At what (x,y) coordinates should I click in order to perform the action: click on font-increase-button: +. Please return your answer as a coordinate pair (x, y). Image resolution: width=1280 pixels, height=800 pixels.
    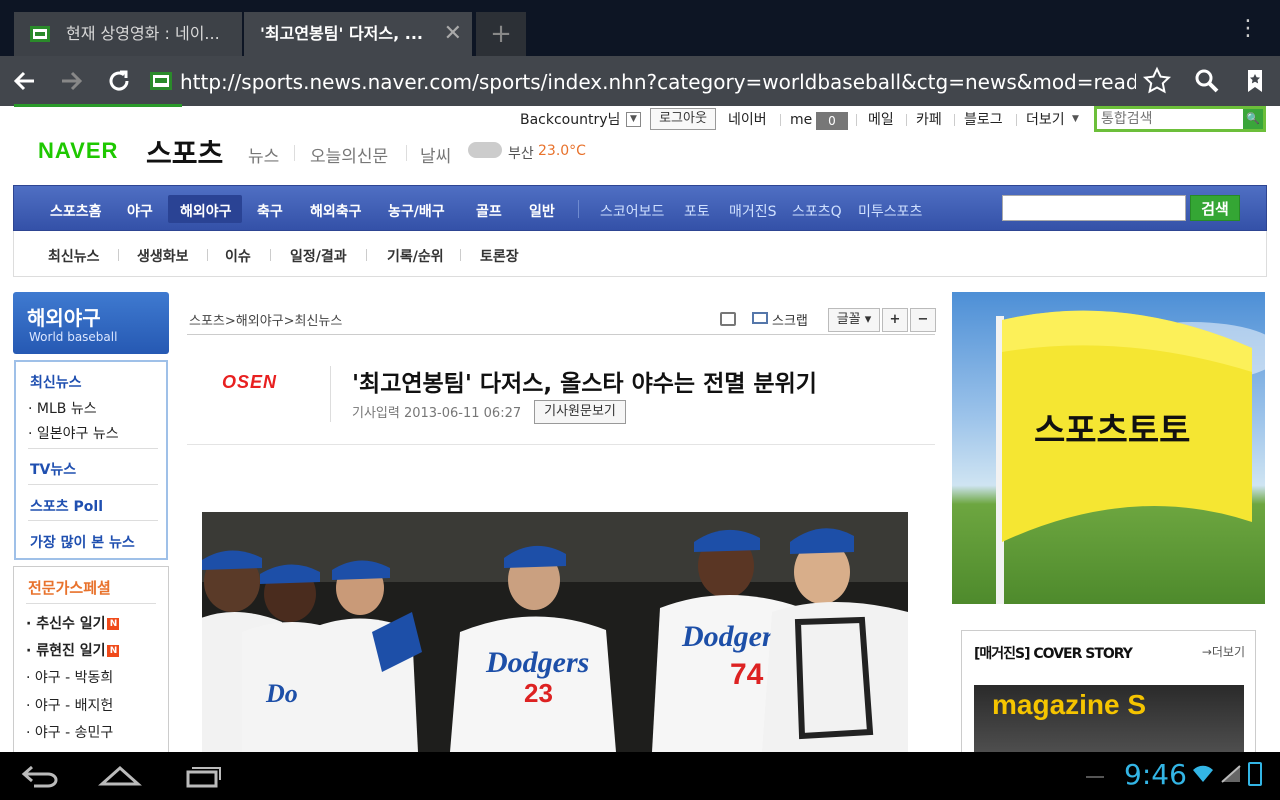
    Looking at the image, I should click on (895, 320).